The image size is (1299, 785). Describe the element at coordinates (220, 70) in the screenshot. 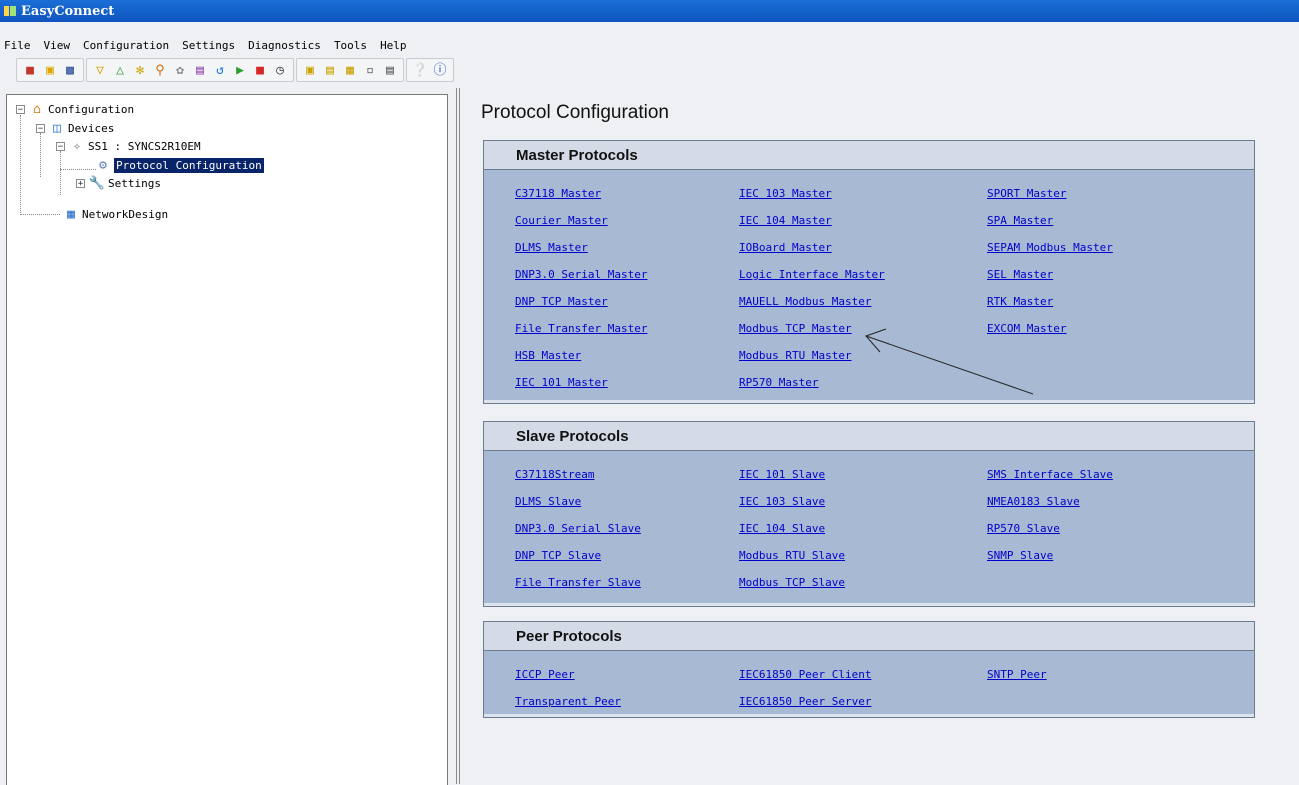

I see `connect-icon: ↺` at that location.